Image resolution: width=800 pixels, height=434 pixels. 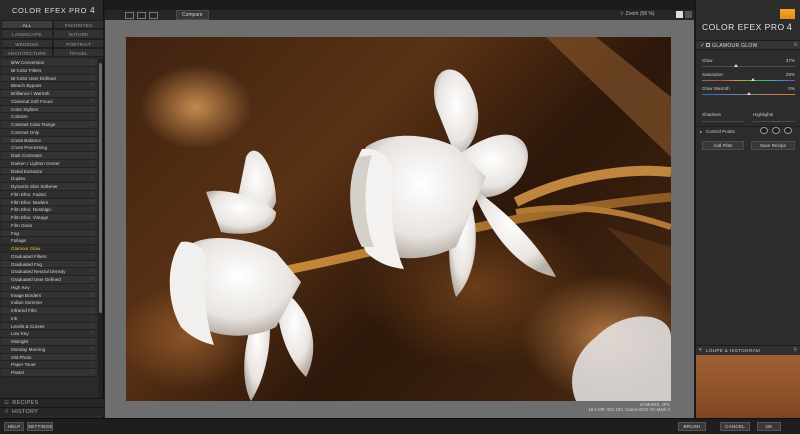 What do you see at coordinates (49, 349) in the screenshot?
I see `filter-list-item: Monday Morning ☆` at bounding box center [49, 349].